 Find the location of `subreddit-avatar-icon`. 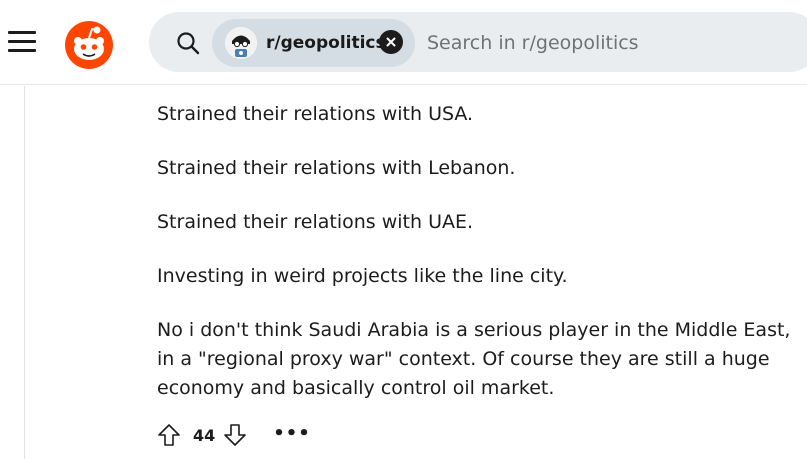

subreddit-avatar-icon is located at coordinates (241, 43).